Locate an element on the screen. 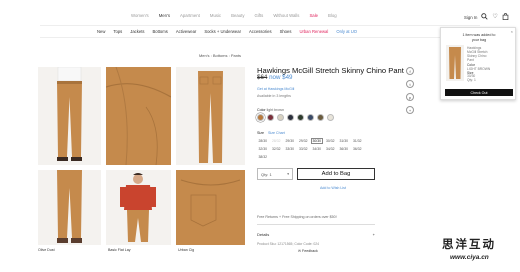  details-divider-top is located at coordinates (316, 224).